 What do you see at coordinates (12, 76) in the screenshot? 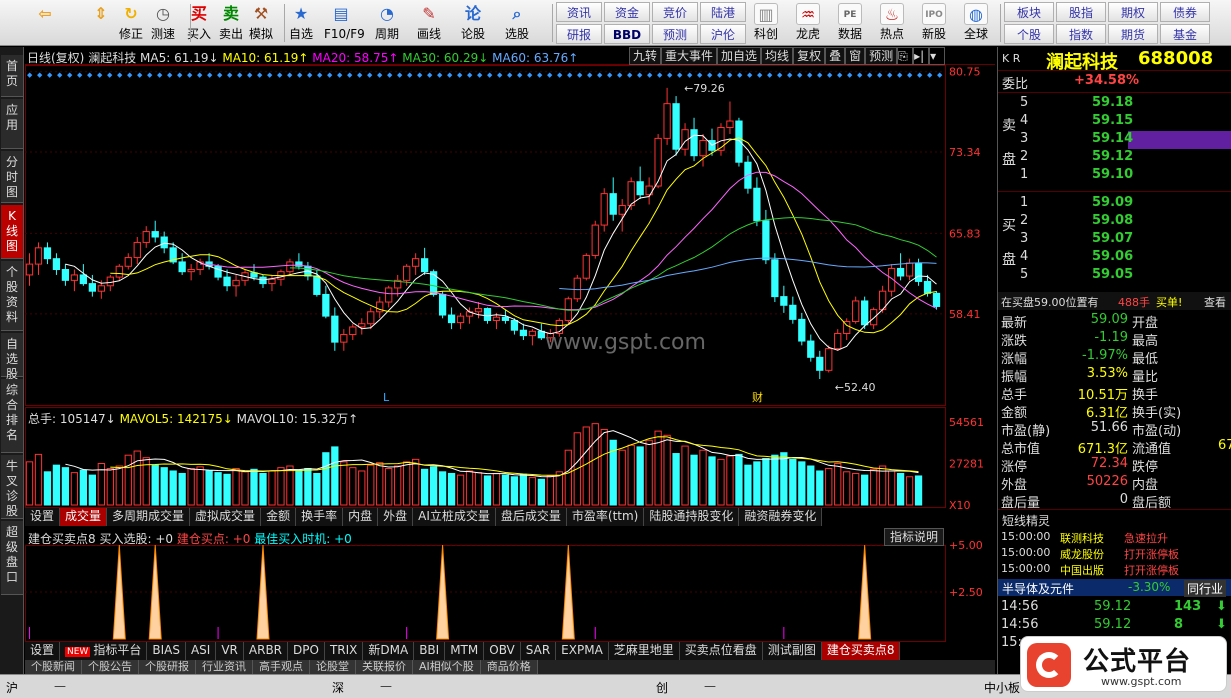
I see `left-tab: 首页` at bounding box center [12, 76].